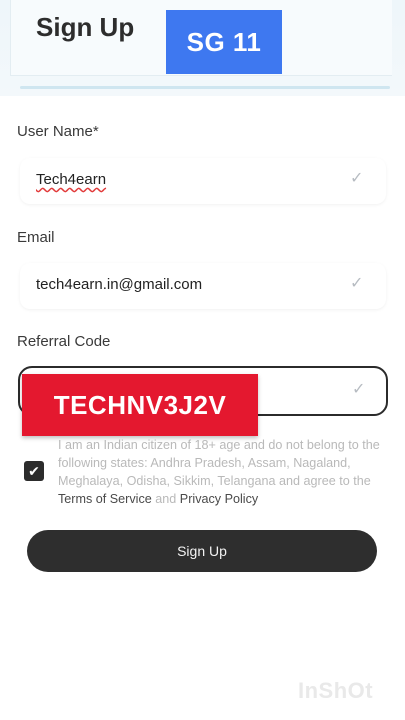 This screenshot has height=720, width=405. Describe the element at coordinates (166, 499) in the screenshot. I see `consent-and: and` at that location.